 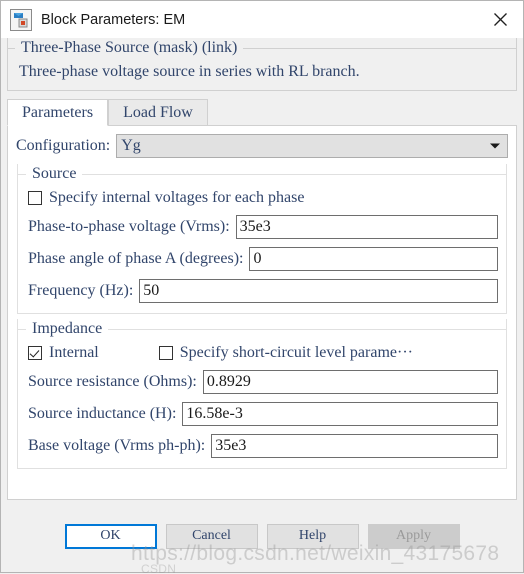 What do you see at coordinates (58, 112) in the screenshot?
I see `tab-parameters: Parameters` at bounding box center [58, 112].